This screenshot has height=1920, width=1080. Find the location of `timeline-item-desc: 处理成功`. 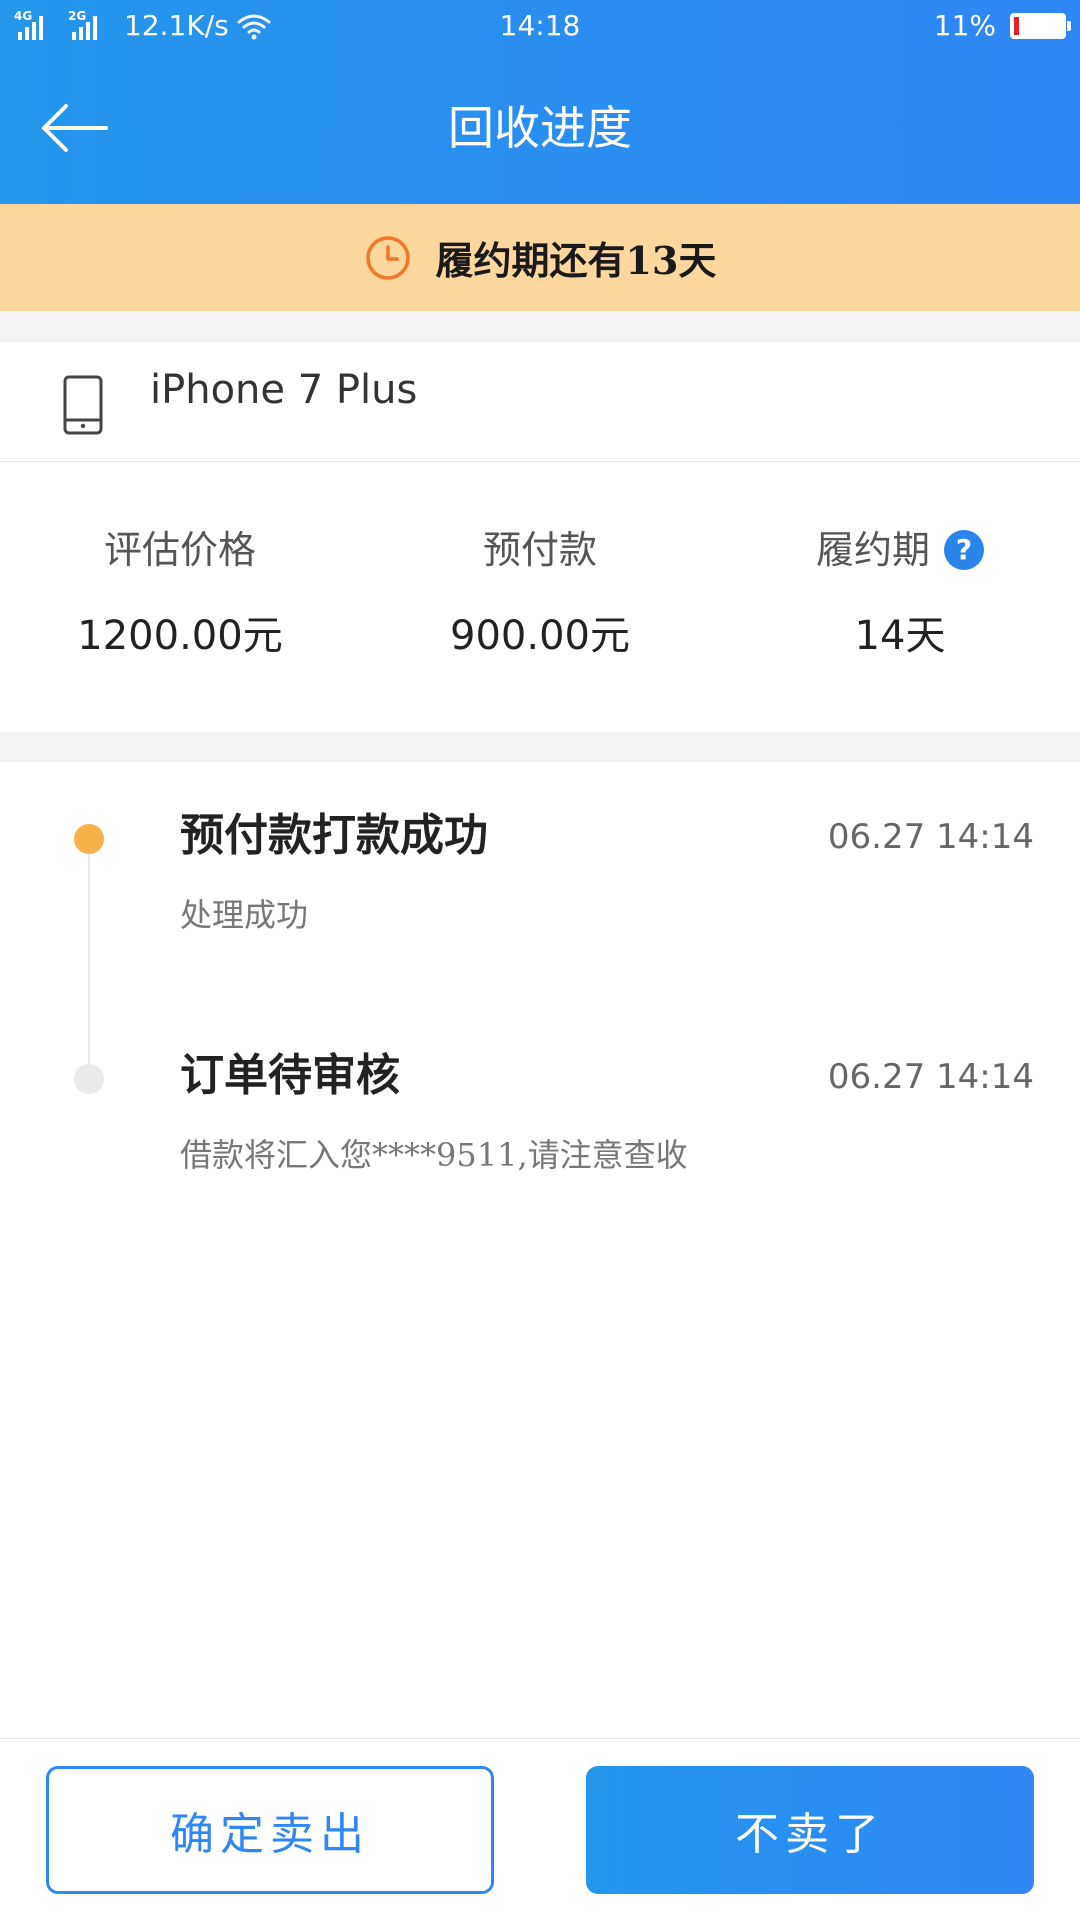

timeline-item-desc: 处理成功 is located at coordinates (244, 915).